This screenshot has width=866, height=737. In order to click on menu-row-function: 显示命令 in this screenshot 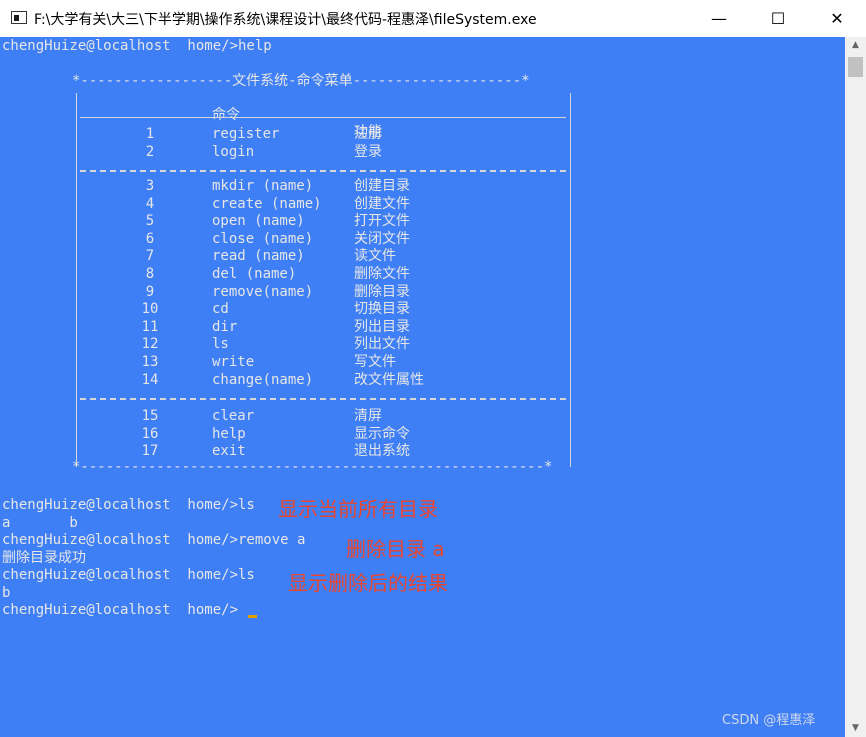, I will do `click(382, 433)`.